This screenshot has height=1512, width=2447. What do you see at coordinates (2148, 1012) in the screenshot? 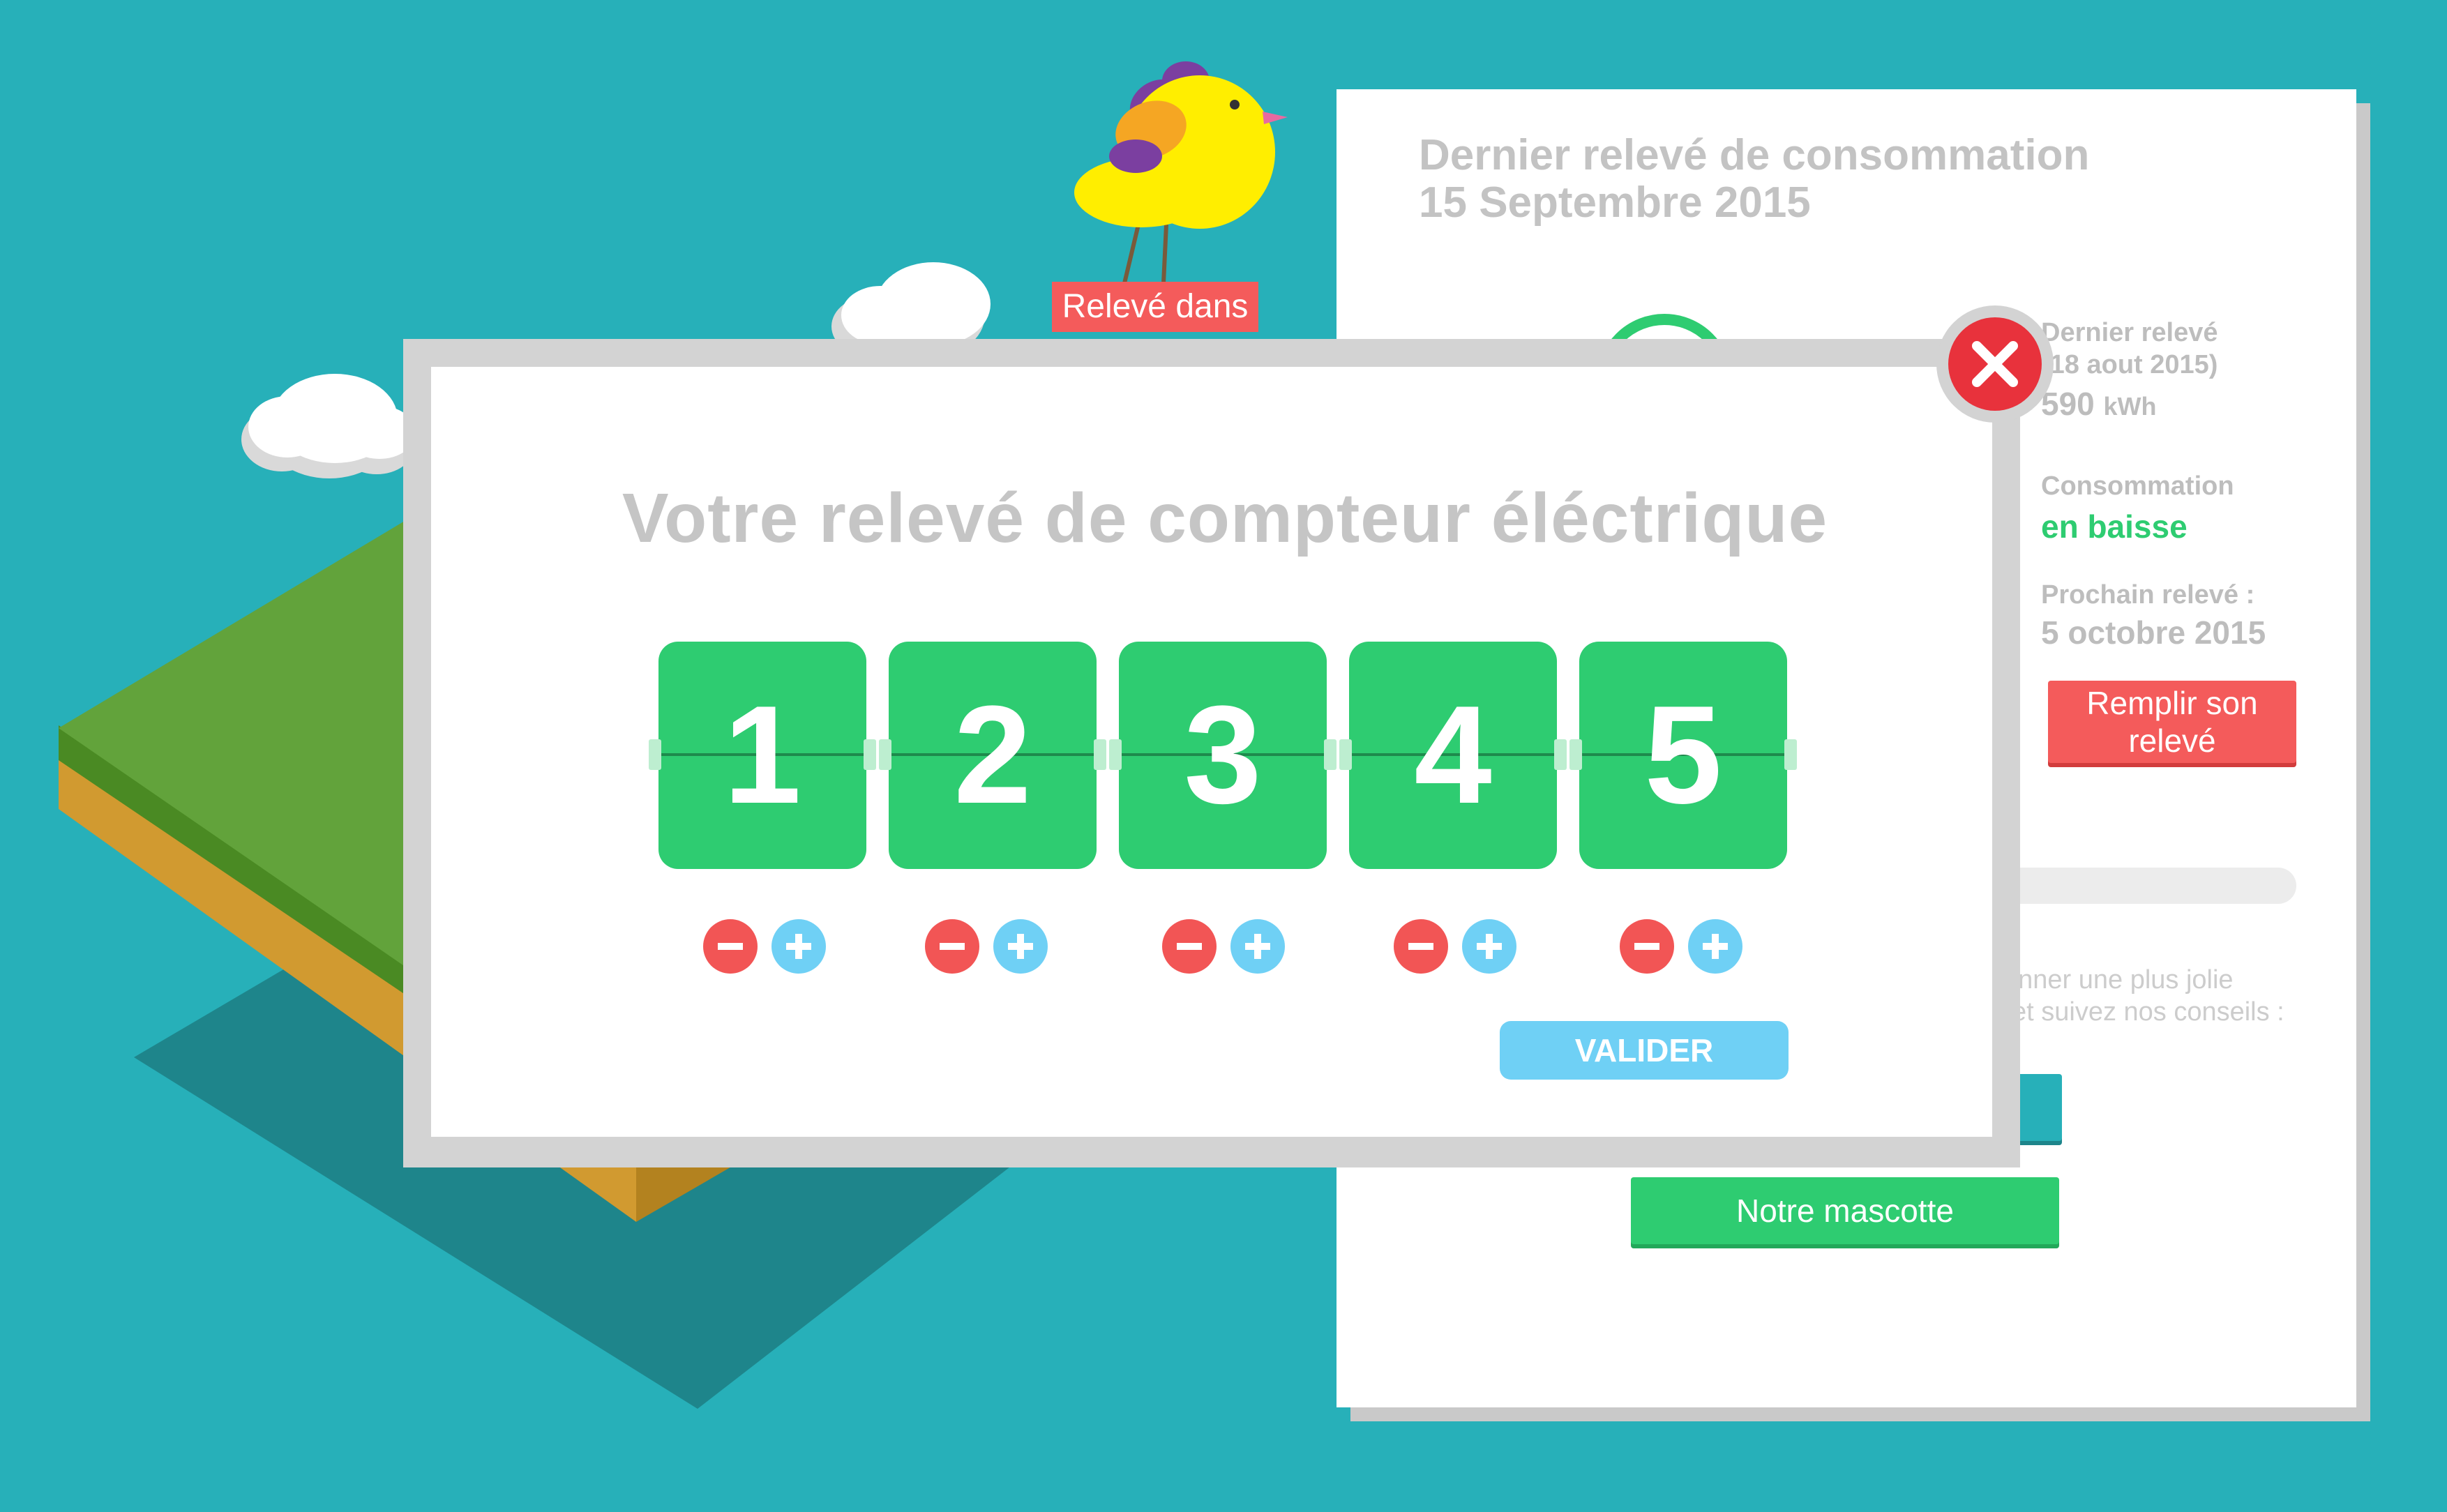
I see `tips-text-line-2: et suivez nos conseils :` at bounding box center [2148, 1012].